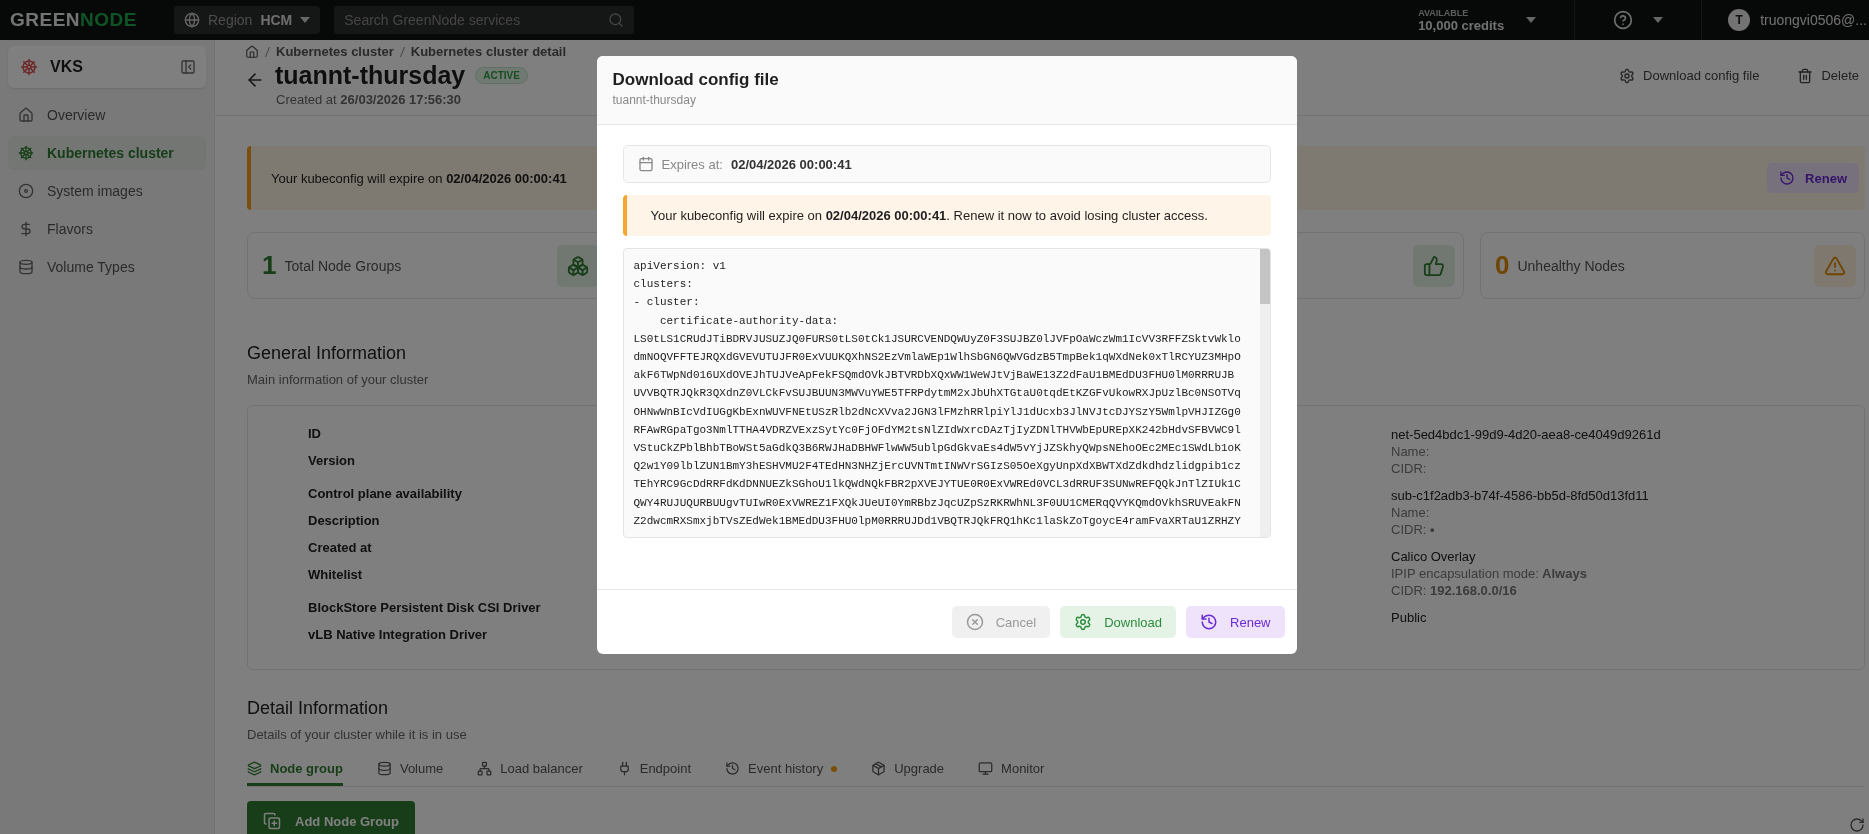 The image size is (1869, 834). What do you see at coordinates (667, 303) in the screenshot?
I see `code-line: - cluster:` at bounding box center [667, 303].